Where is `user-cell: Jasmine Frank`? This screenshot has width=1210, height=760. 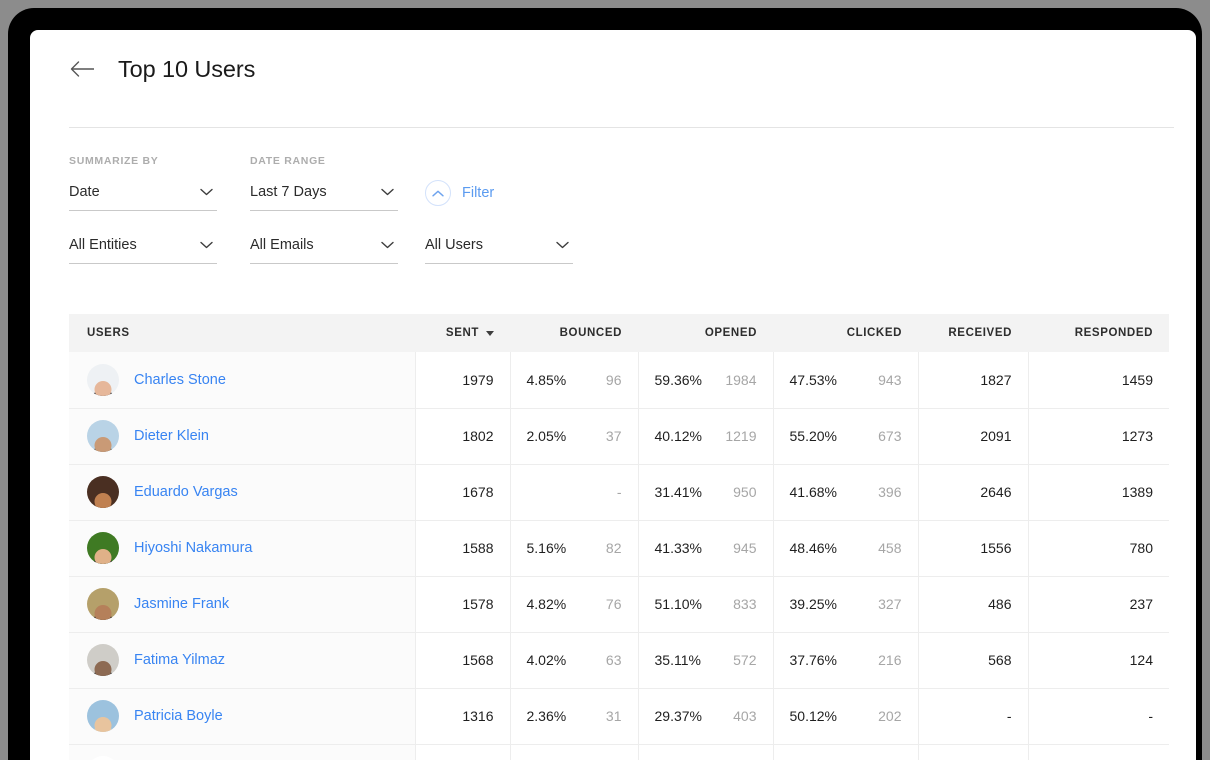
user-cell: Jasmine Frank is located at coordinates (242, 604).